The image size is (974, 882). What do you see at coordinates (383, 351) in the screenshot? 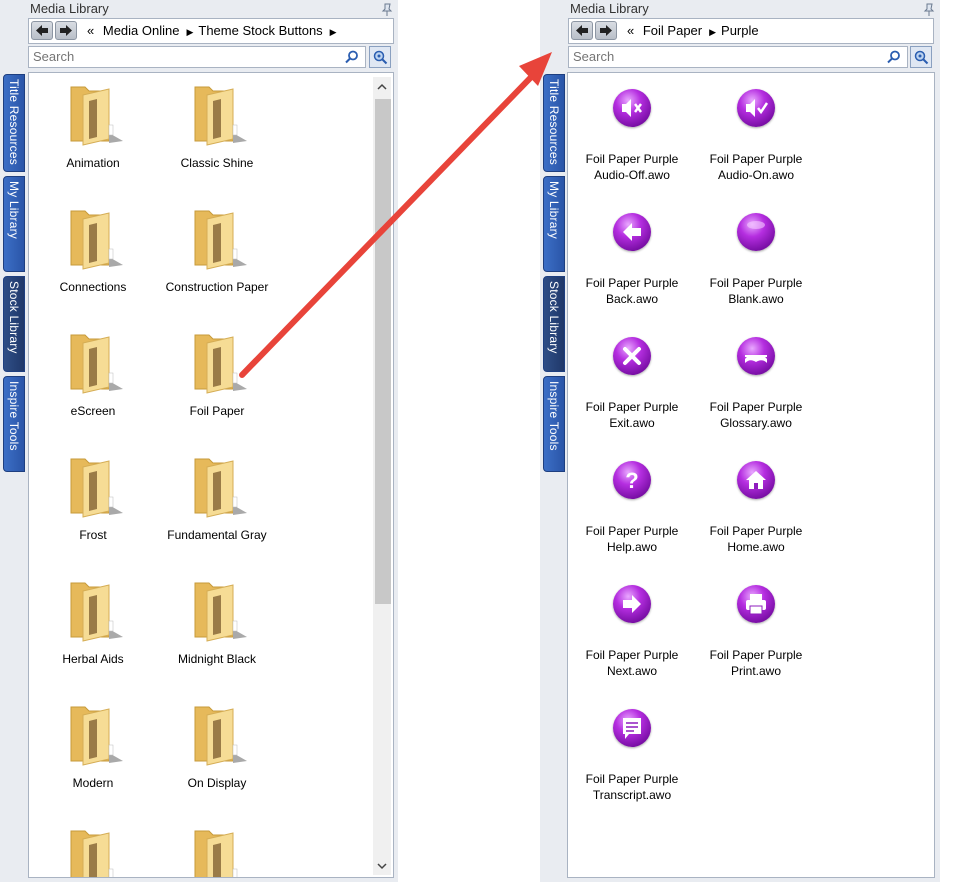
I see `scrollbar-thumb` at bounding box center [383, 351].